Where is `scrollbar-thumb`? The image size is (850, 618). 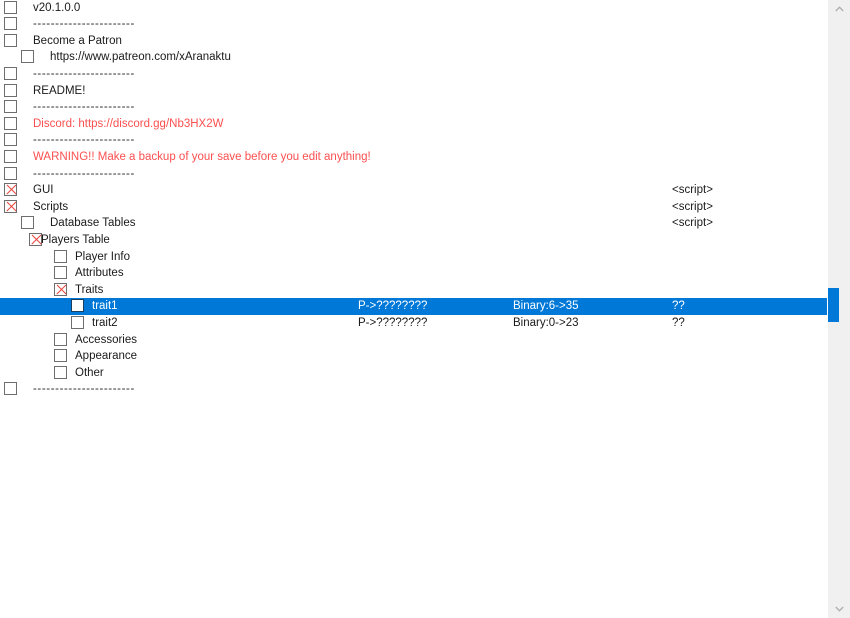
scrollbar-thumb is located at coordinates (833, 305).